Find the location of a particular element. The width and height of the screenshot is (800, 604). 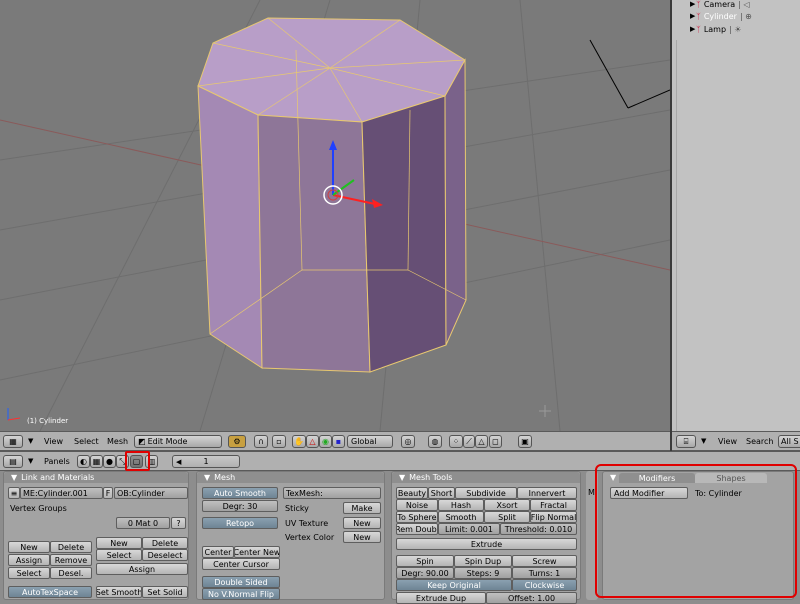

material-index-field: 0 Mat 0 is located at coordinates (143, 523).